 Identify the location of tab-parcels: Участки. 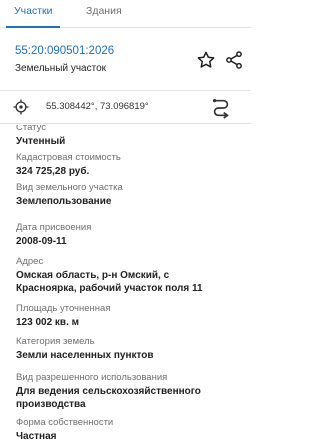
(33, 11).